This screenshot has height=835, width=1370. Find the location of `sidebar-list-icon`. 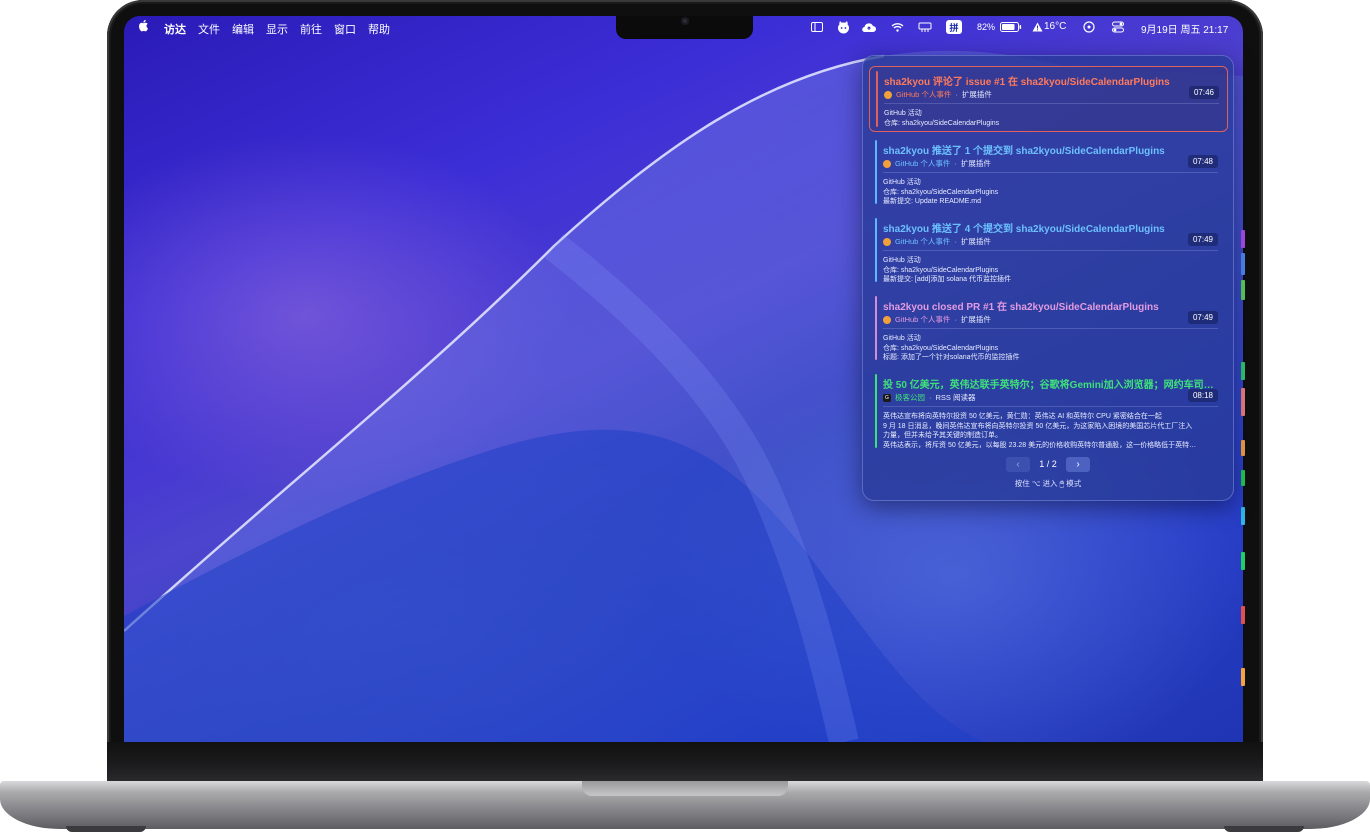

sidebar-list-icon is located at coordinates (817, 27).